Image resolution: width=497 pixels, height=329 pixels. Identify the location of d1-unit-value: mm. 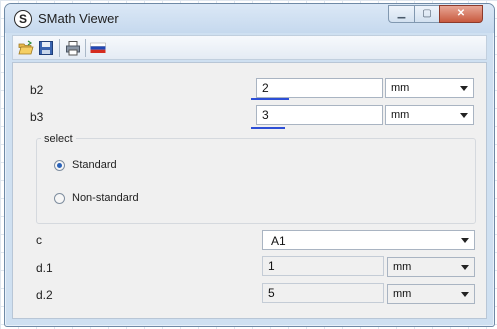
(402, 267).